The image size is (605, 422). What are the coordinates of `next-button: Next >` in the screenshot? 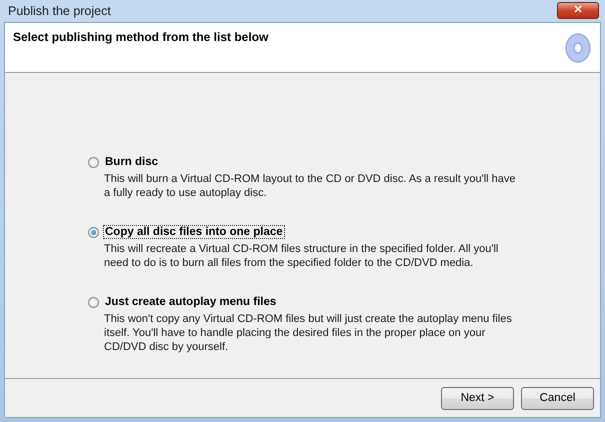 It's located at (477, 398).